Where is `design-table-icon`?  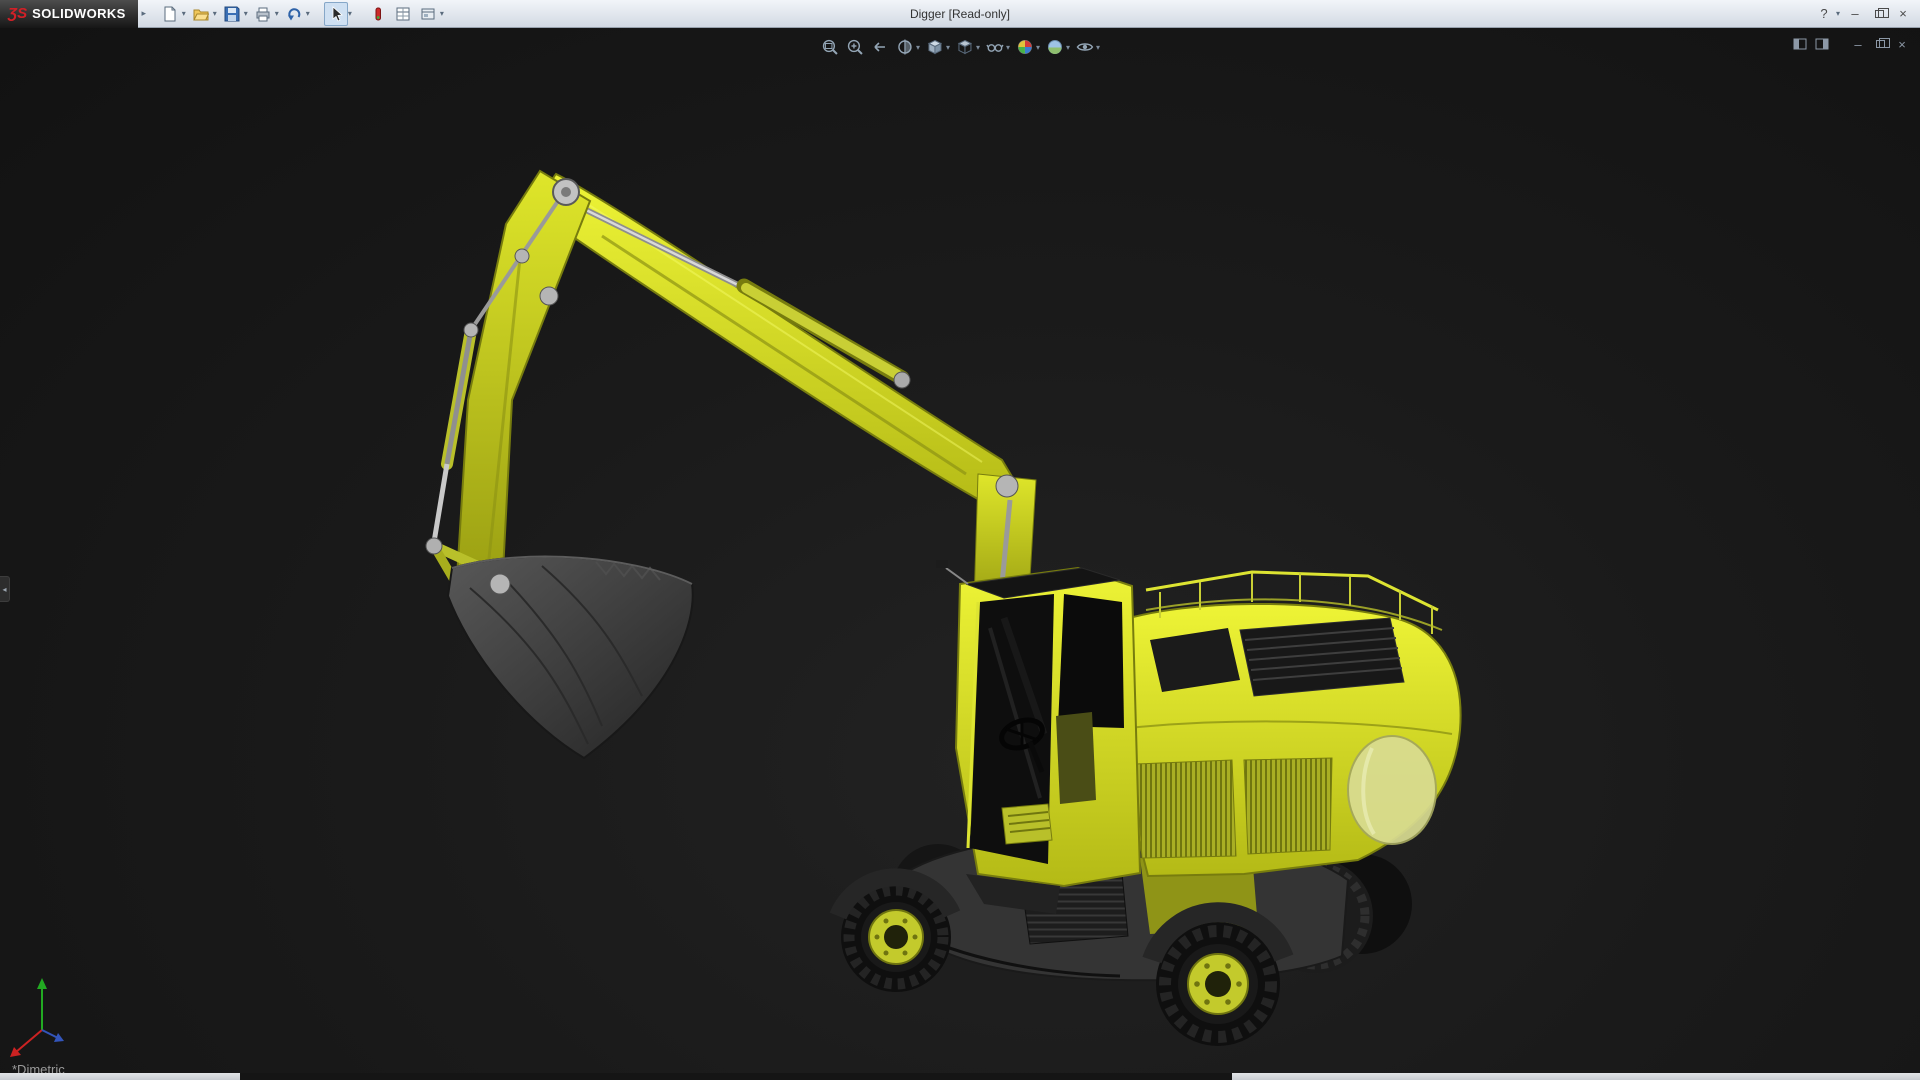
design-table-icon is located at coordinates (403, 13).